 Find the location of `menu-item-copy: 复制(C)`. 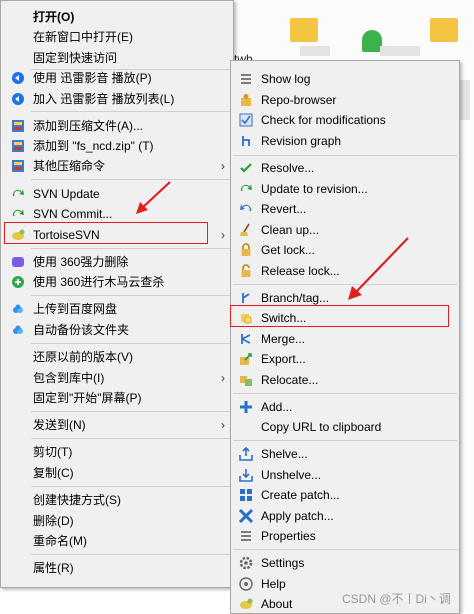

menu-item-copy: 复制(C) is located at coordinates (117, 473).